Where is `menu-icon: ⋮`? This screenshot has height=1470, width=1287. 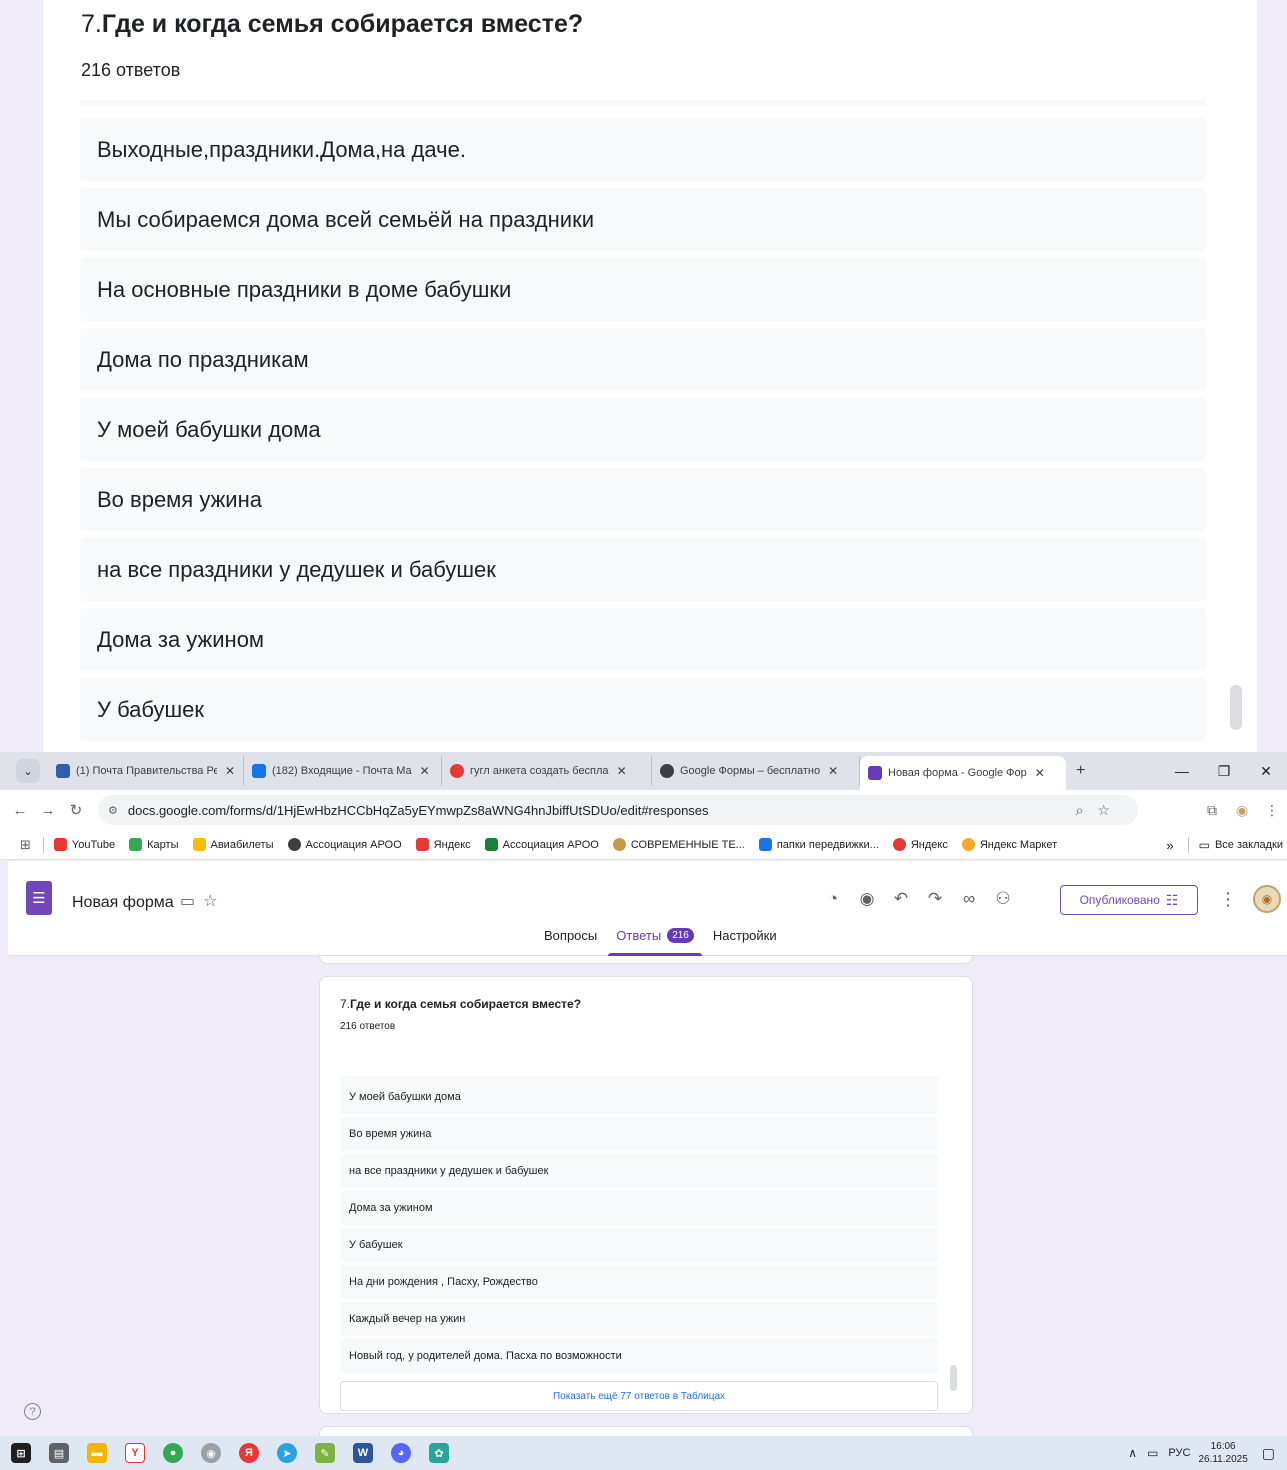
menu-icon: ⋮ is located at coordinates (1272, 810).